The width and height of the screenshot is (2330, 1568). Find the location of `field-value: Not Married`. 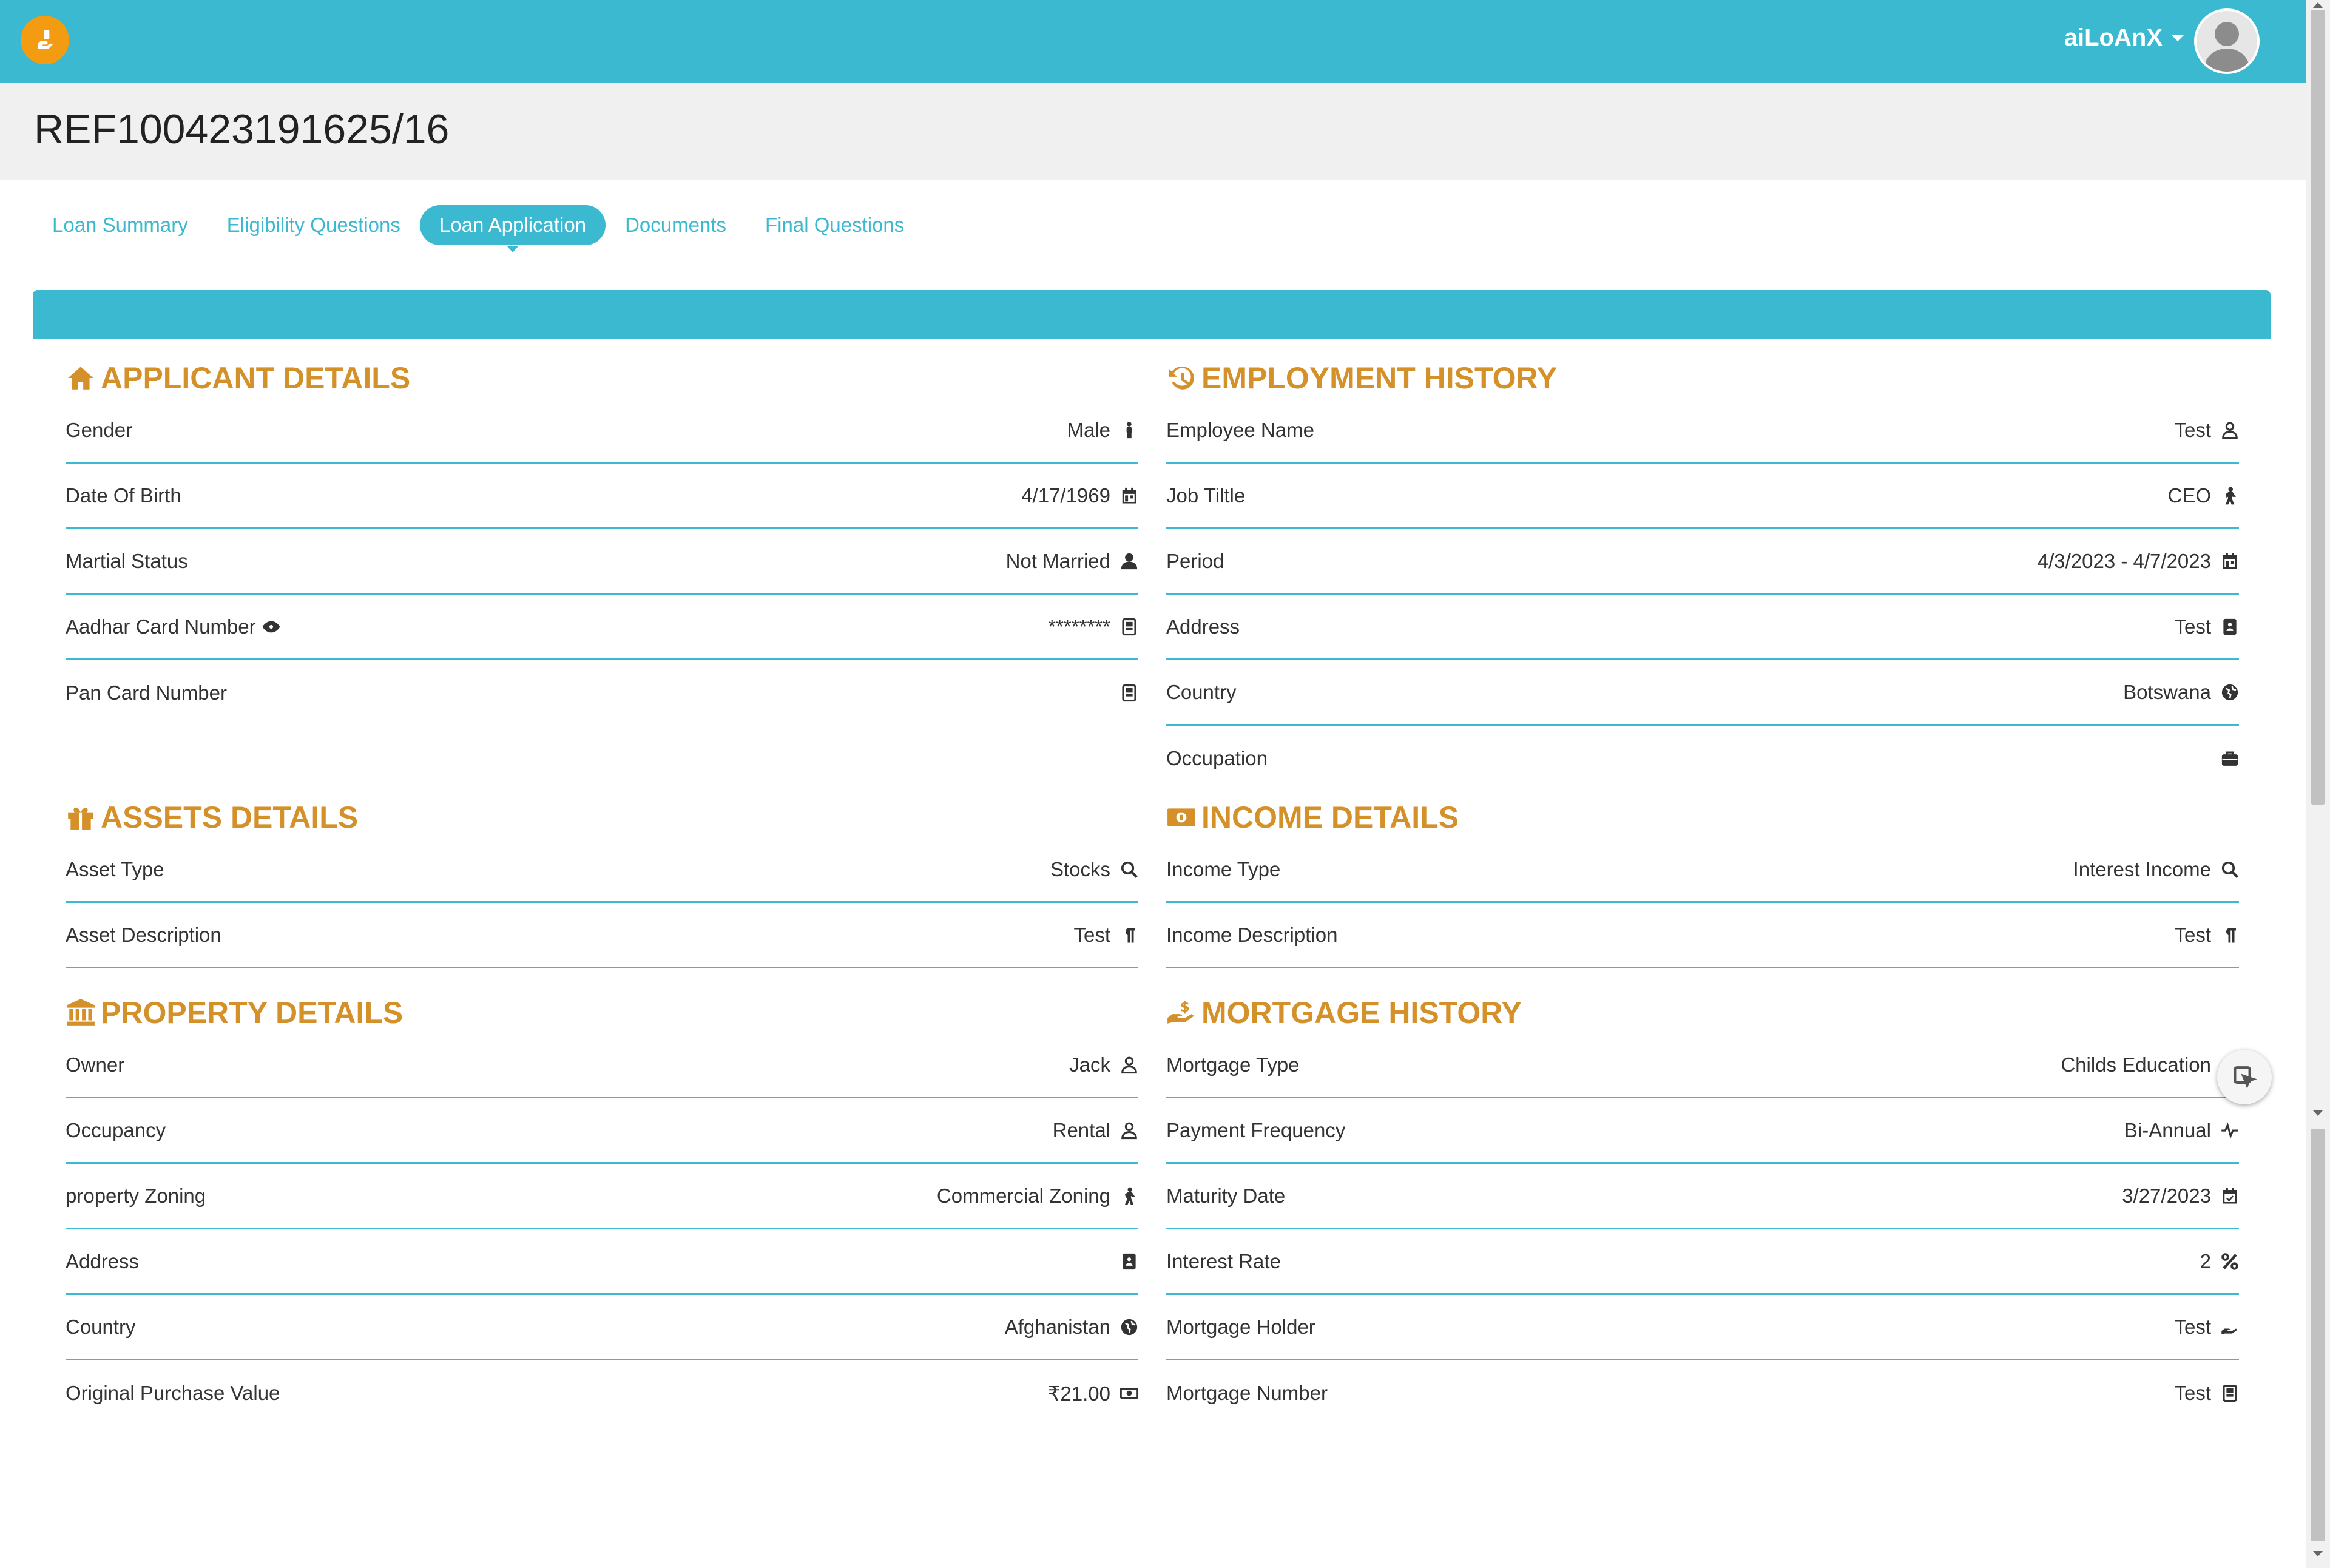

field-value: Not Married is located at coordinates (1057, 560).